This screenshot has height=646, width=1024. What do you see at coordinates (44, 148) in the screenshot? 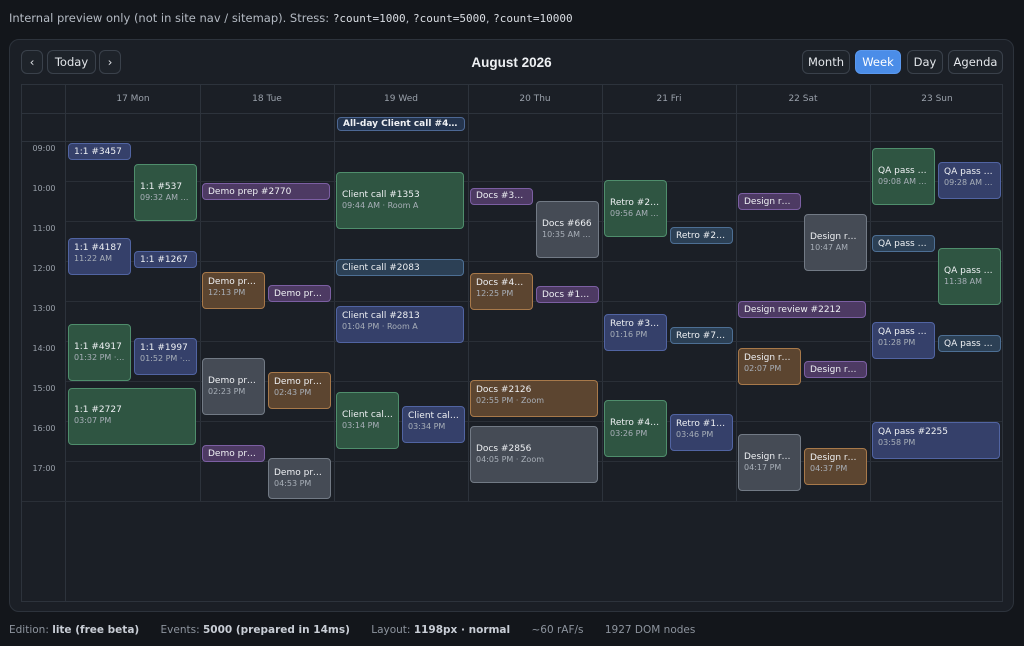
I see `hour-label: 09:00` at bounding box center [44, 148].